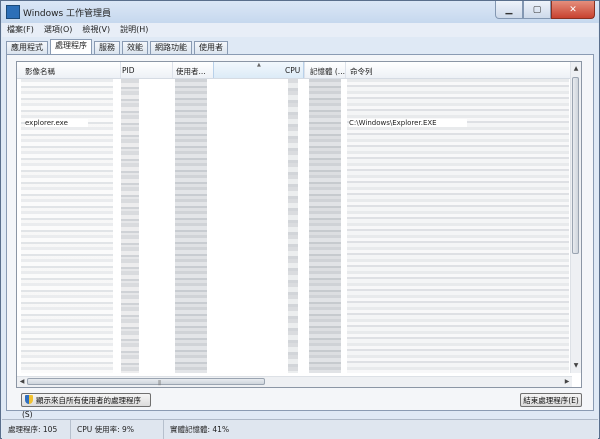  I want to click on scroll-right-arrow-icon: ▶, so click(567, 382).